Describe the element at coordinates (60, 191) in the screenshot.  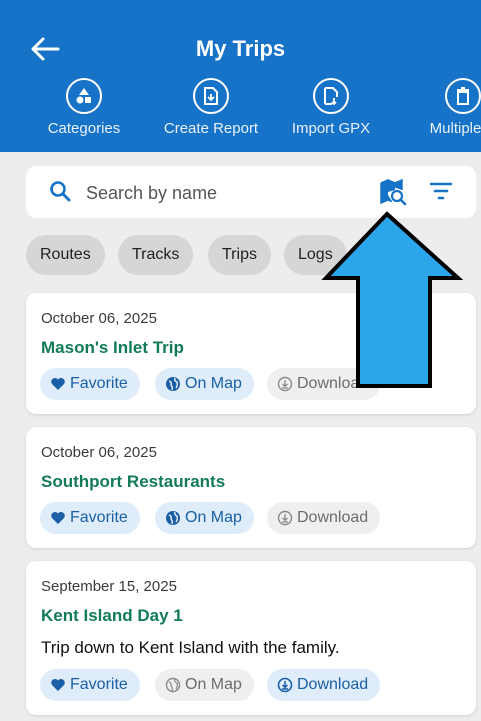
I see `search-icon` at that location.